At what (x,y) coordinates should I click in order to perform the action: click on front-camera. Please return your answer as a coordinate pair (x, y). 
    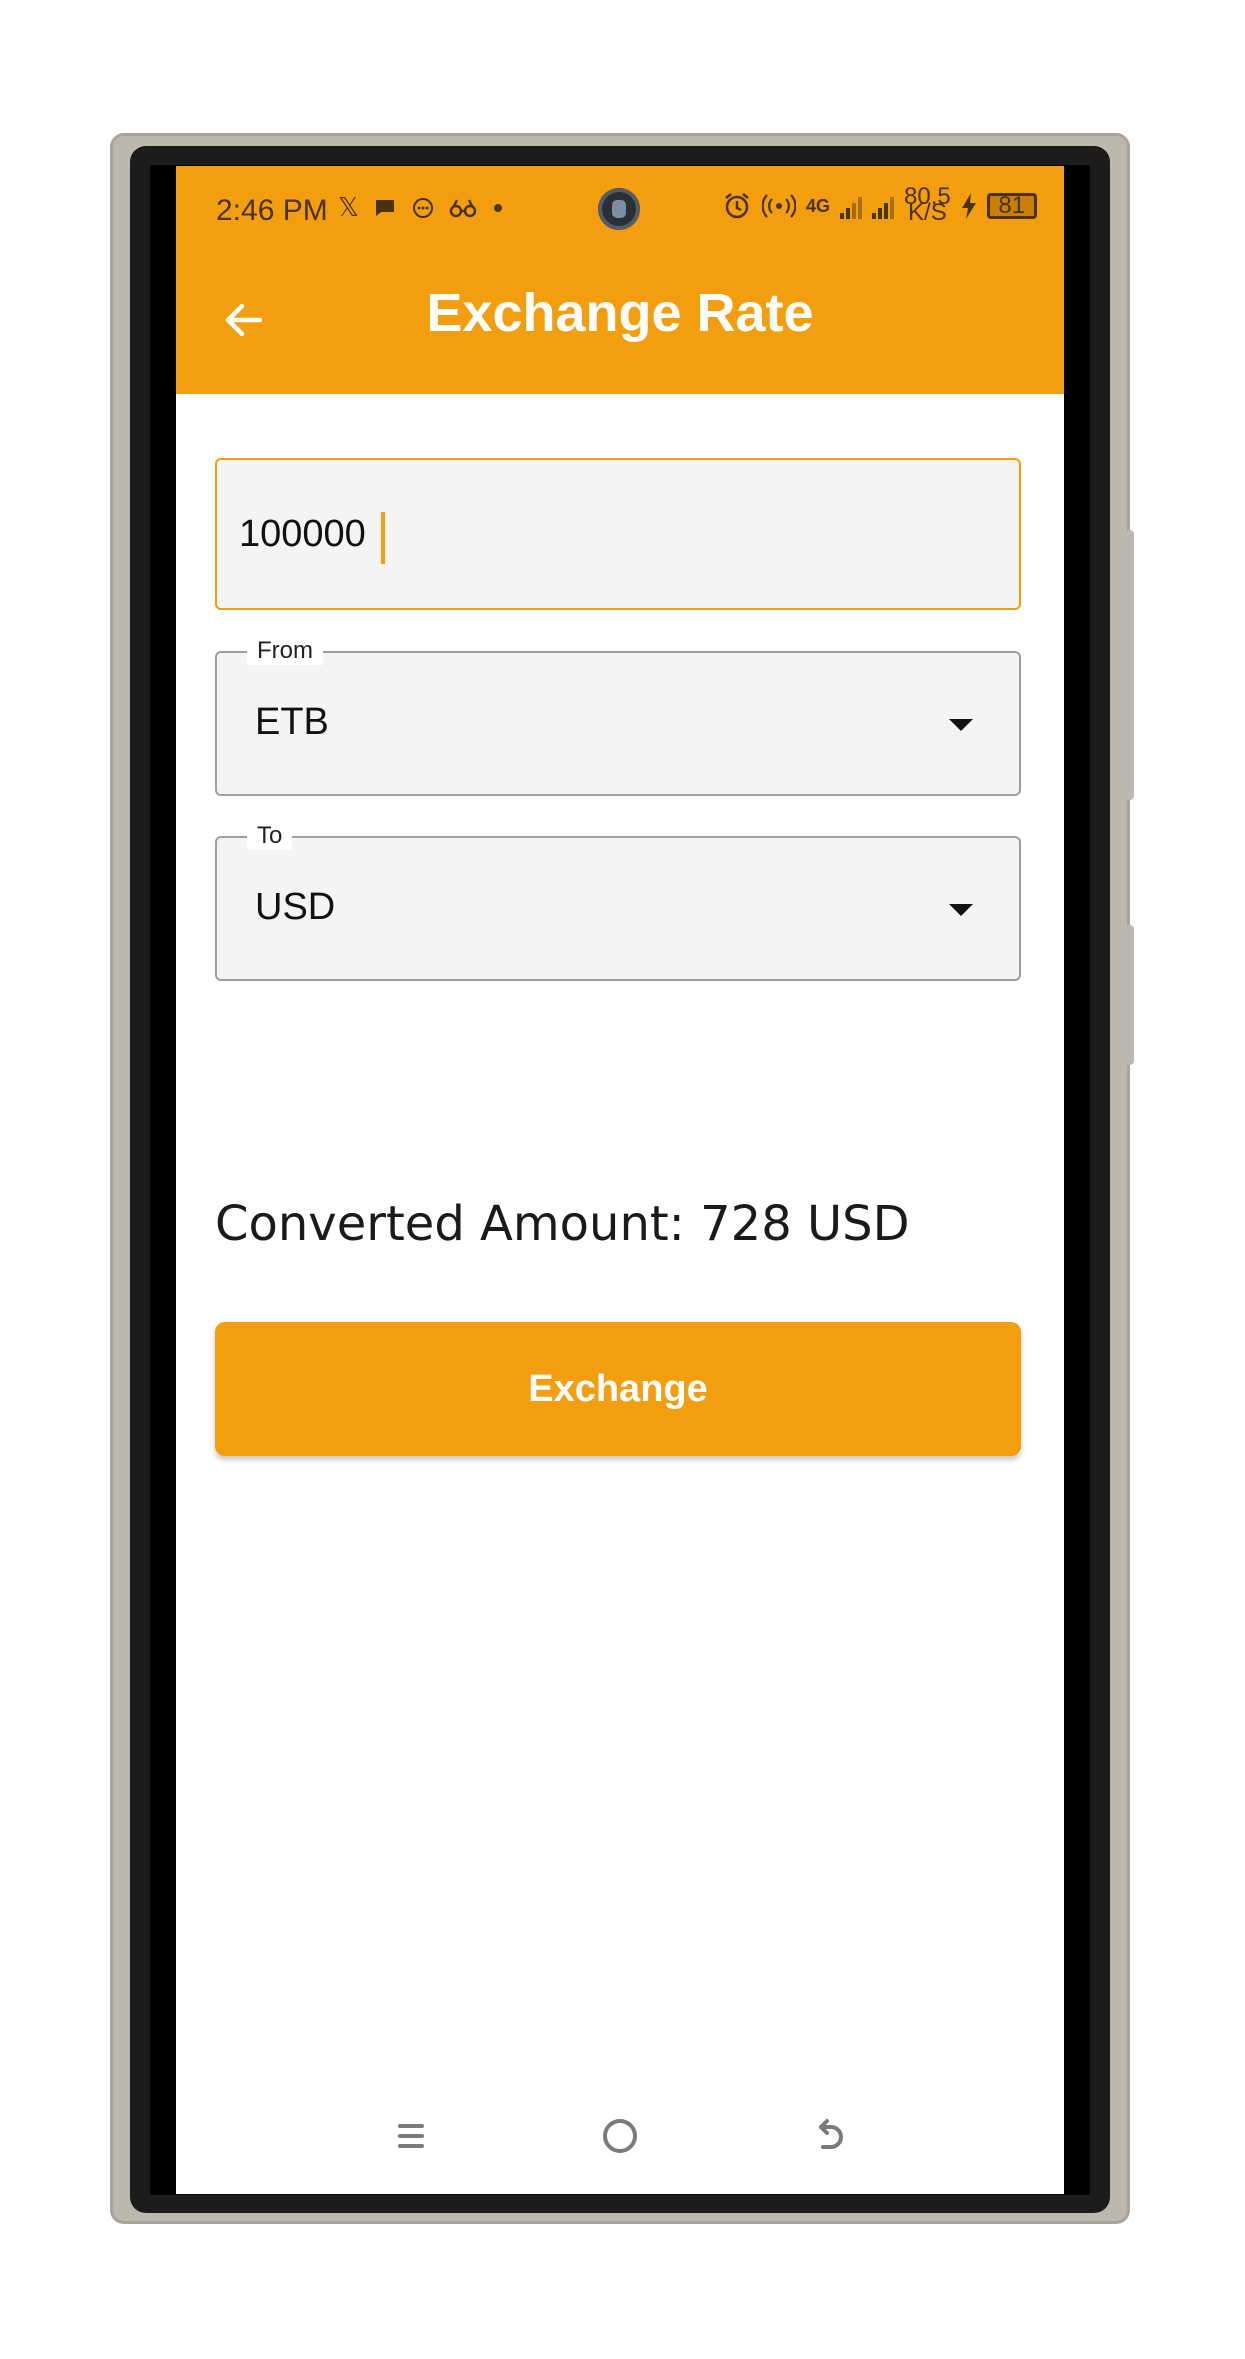
    Looking at the image, I should click on (619, 209).